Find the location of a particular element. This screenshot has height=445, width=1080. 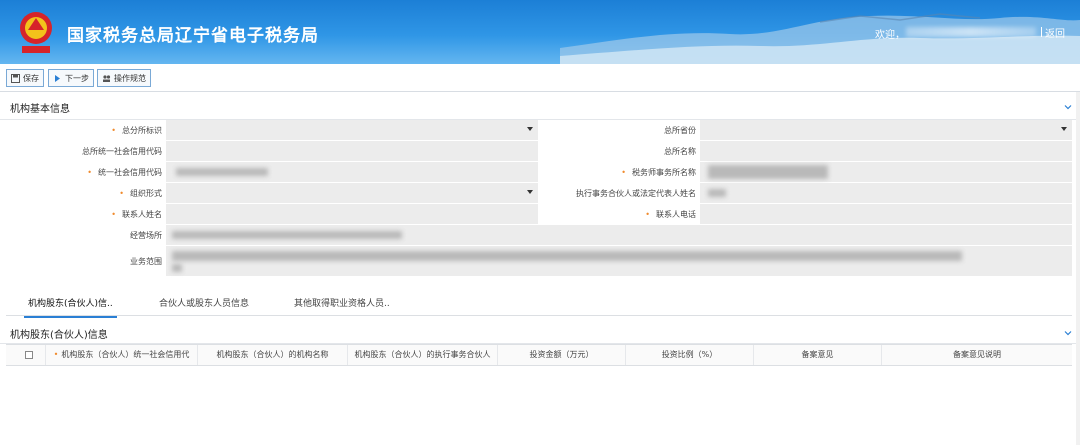

section-title: 机构基本信息 is located at coordinates (40, 109).